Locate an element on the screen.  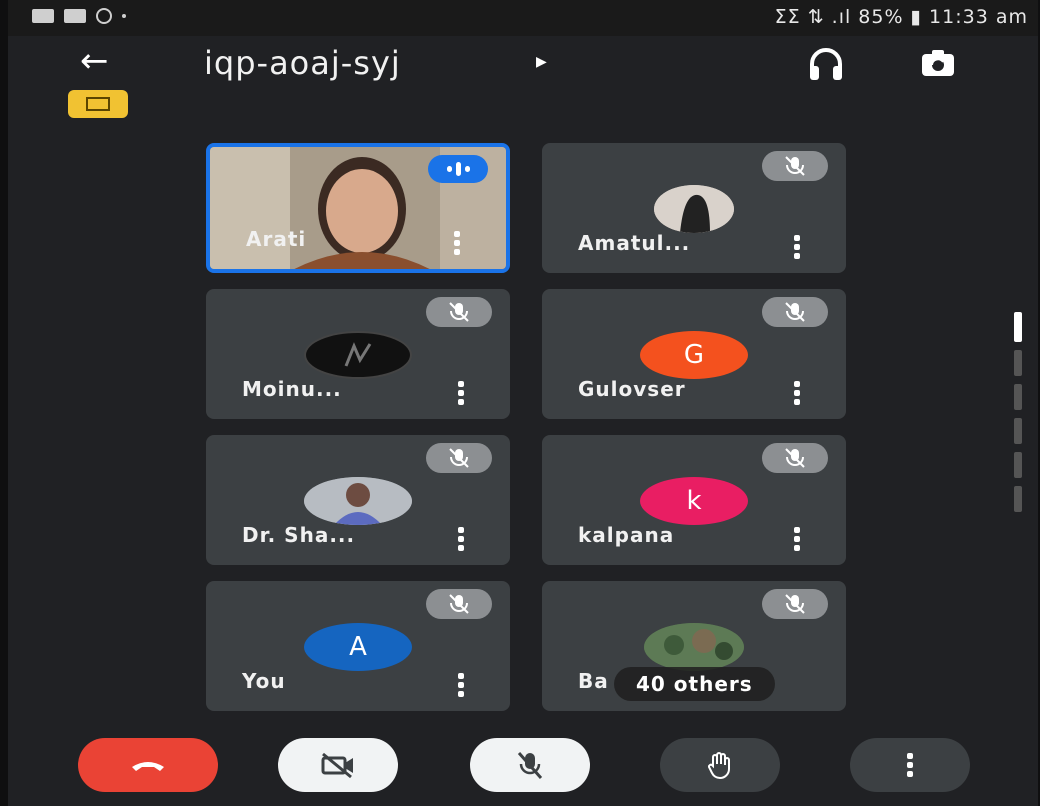
switch-camera-icon is located at coordinates (938, 64).